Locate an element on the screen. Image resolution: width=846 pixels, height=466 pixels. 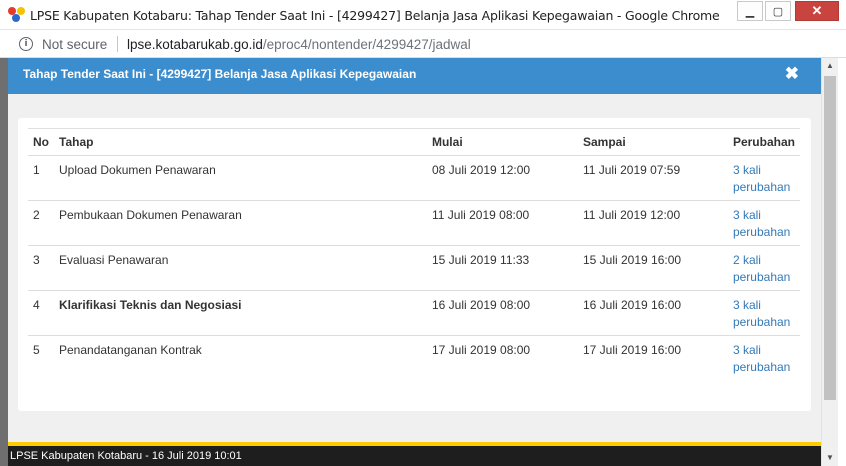
header-sampai: Sampai is located at coordinates (652, 142).